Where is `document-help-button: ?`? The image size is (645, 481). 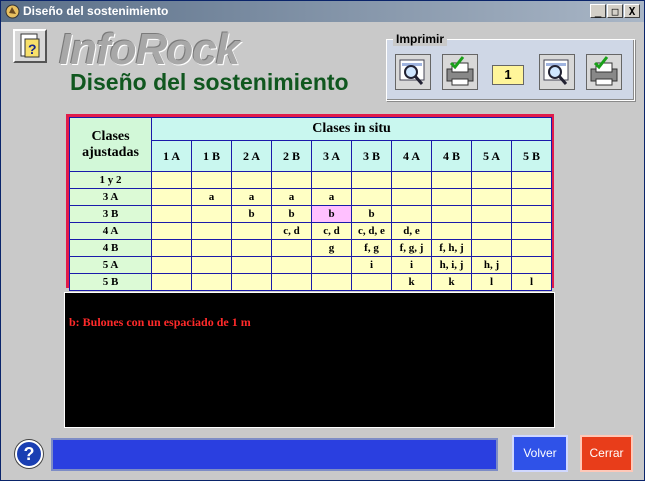 document-help-button: ? is located at coordinates (30, 46).